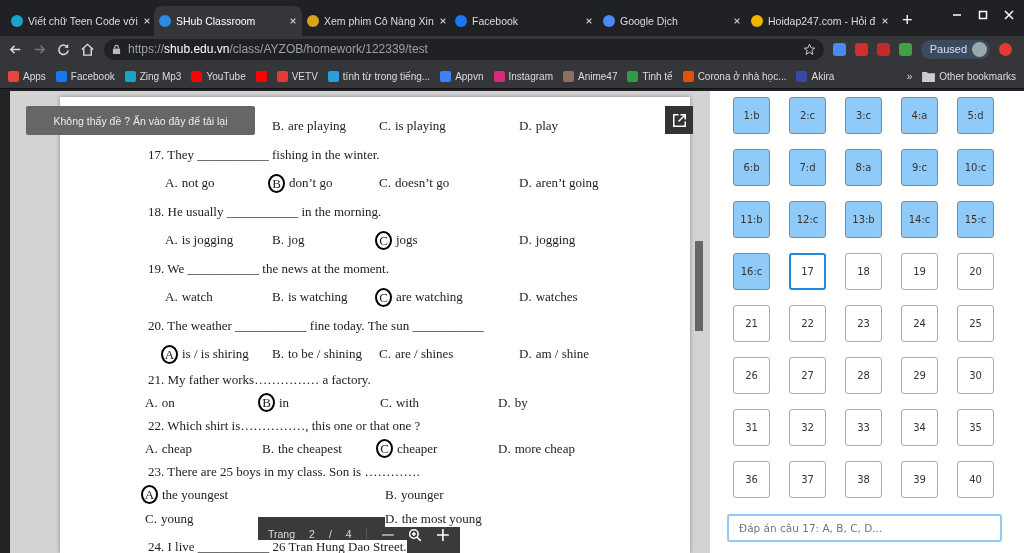 This screenshot has width=1024, height=553. I want to click on question-button: 22, so click(807, 323).